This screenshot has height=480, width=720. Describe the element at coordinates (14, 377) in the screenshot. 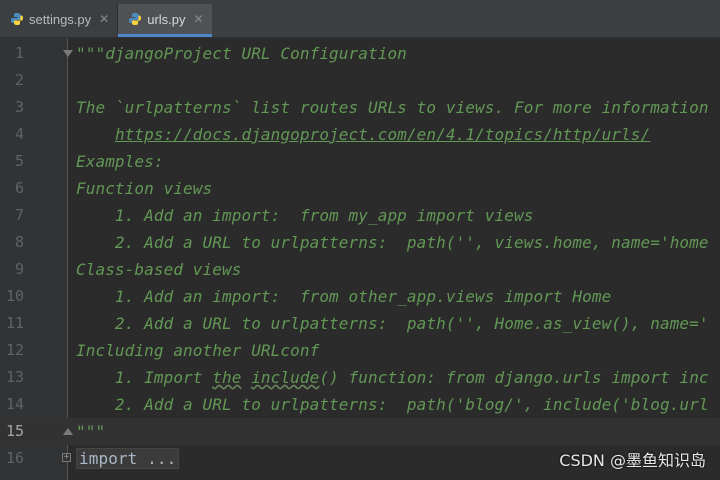

I see `line-number: 13` at that location.